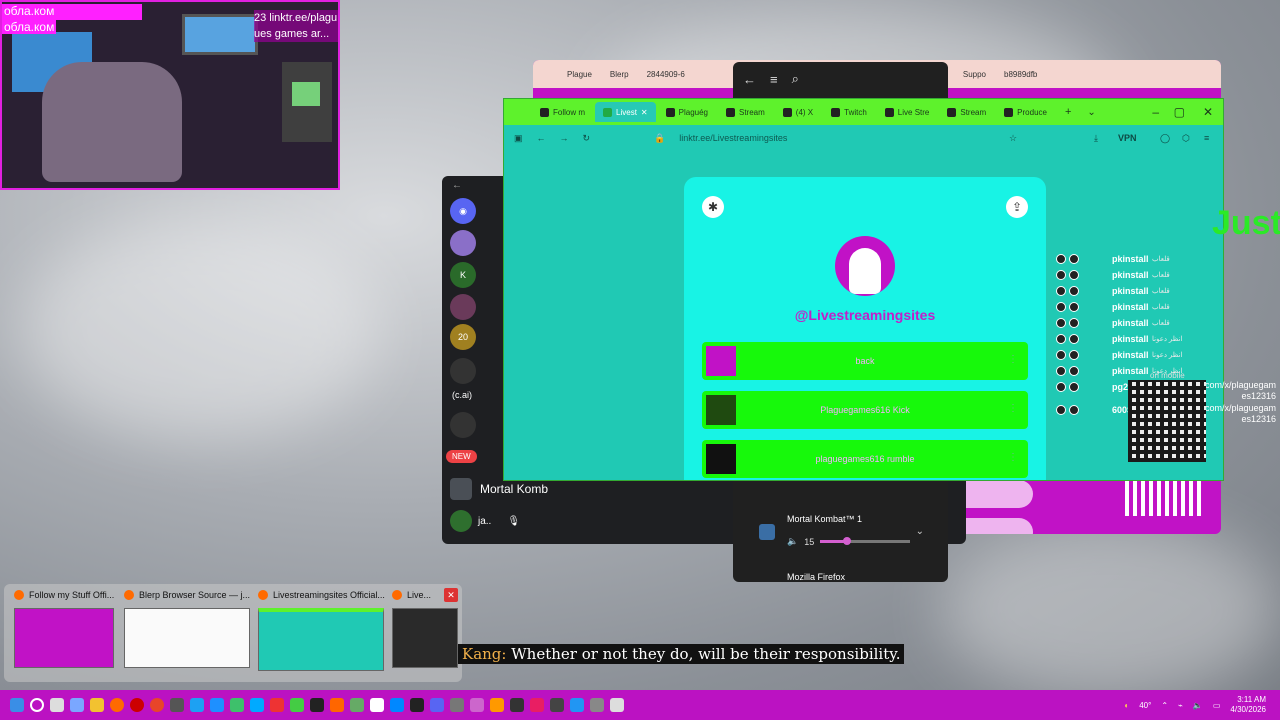 The image size is (1280, 720). Describe the element at coordinates (564, 138) in the screenshot. I see `forward-arrow-icon: →` at that location.